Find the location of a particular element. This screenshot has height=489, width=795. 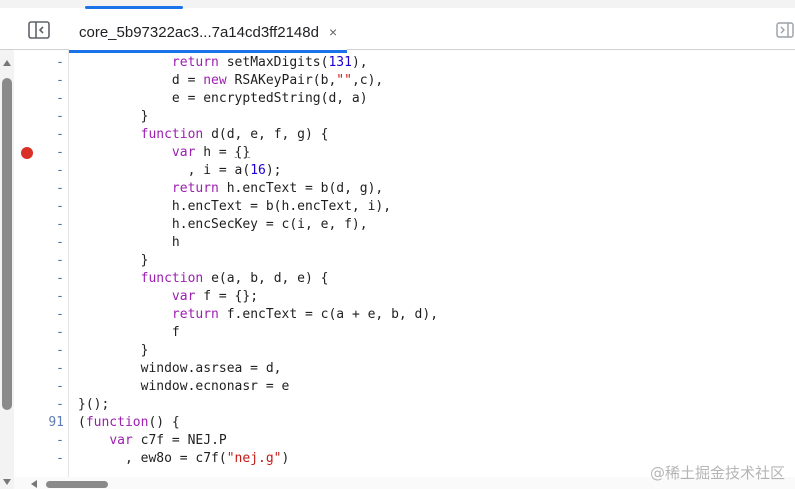

code-line: - e = encryptedString(d, a) is located at coordinates (397, 99).